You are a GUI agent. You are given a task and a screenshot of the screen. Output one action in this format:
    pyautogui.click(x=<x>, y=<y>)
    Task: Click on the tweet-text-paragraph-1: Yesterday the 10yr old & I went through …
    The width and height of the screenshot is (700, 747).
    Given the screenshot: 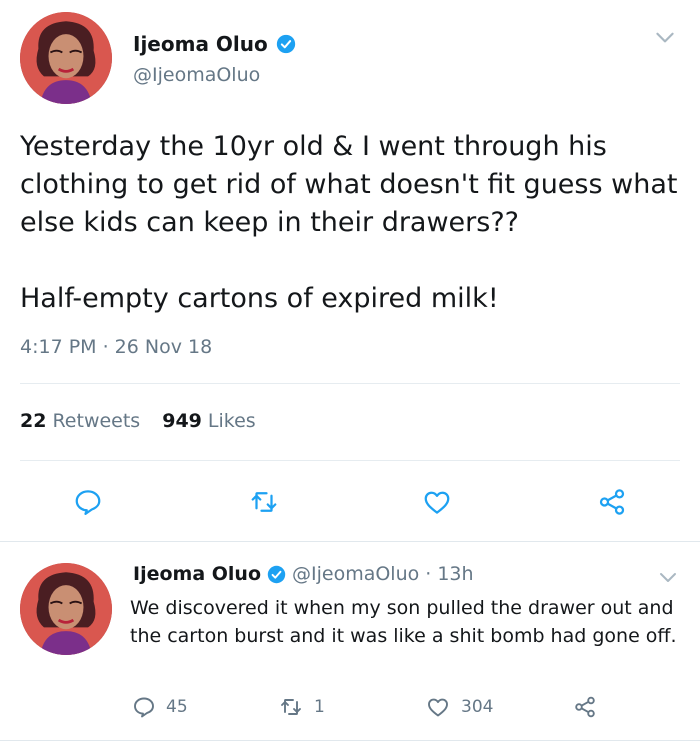 What is the action you would take?
    pyautogui.click(x=349, y=184)
    